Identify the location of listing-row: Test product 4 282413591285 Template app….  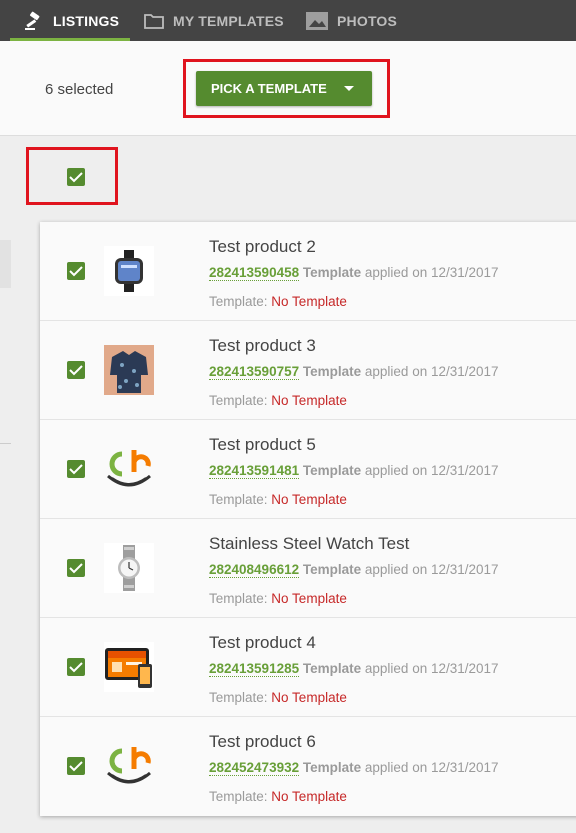
(308, 667).